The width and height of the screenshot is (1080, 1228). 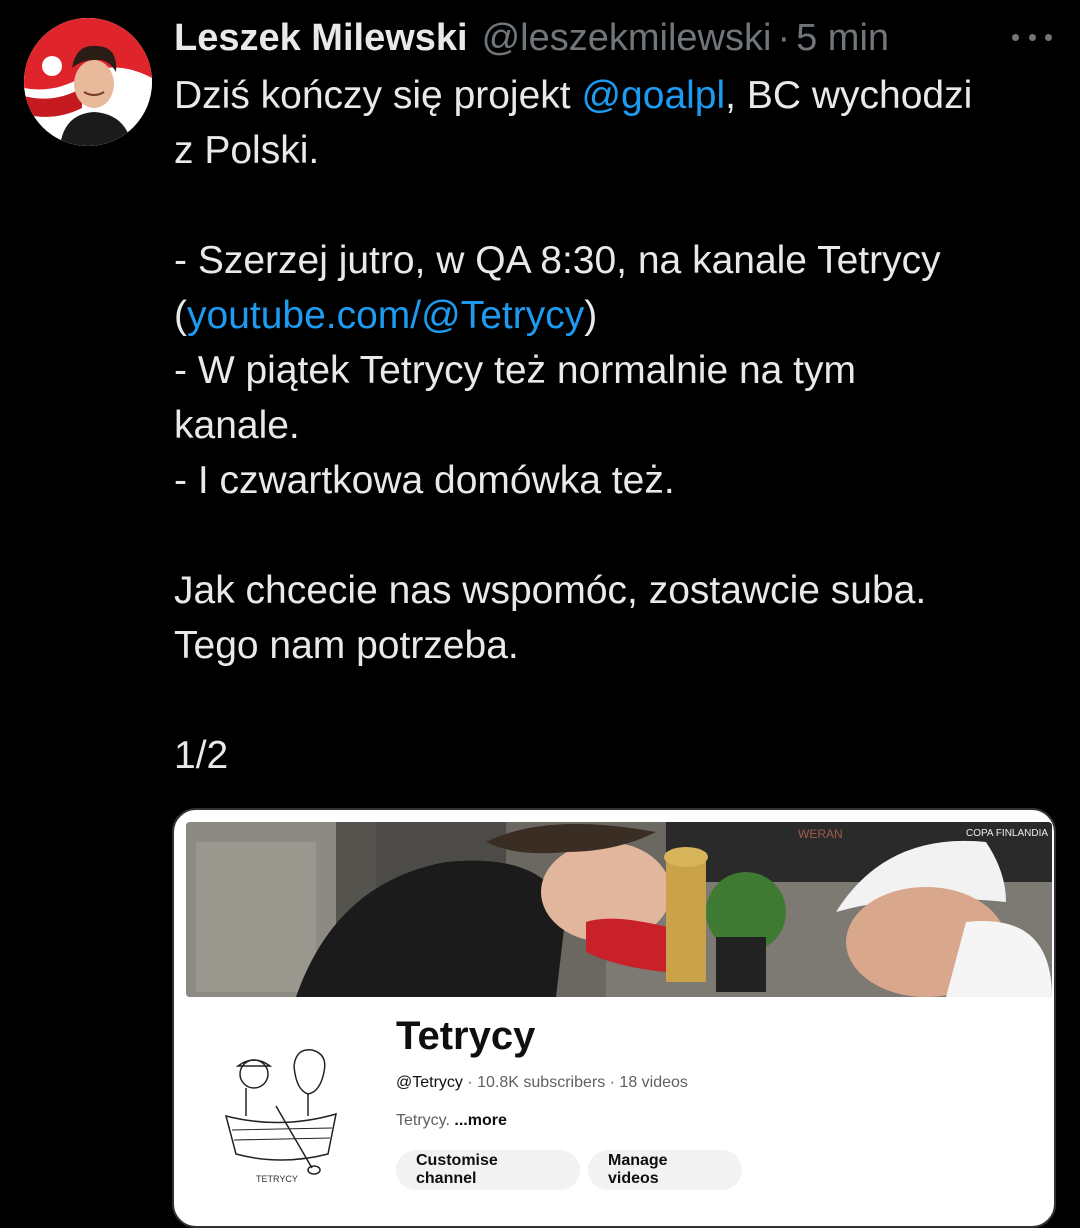 What do you see at coordinates (515, 370) in the screenshot?
I see `tweet-line: - W piątek Tetrycy też normalnie na tym` at bounding box center [515, 370].